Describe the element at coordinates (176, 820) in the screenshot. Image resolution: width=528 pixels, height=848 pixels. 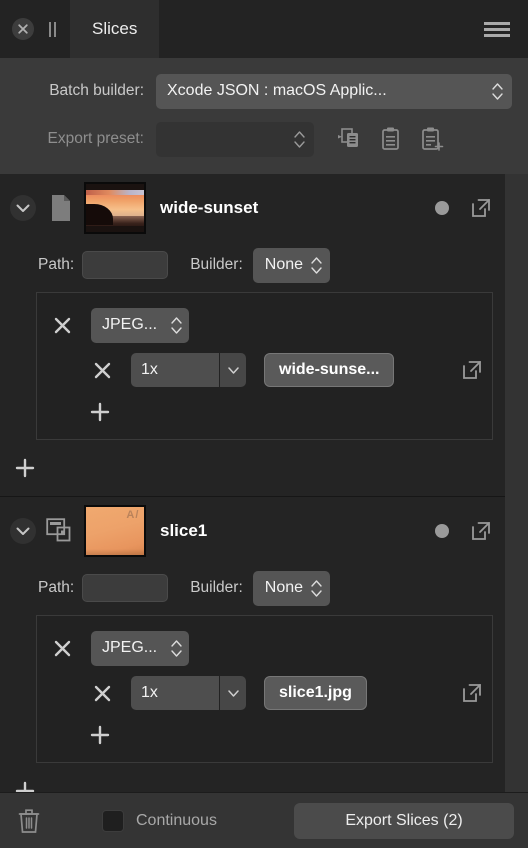
I see `continuous-label: Continuous` at that location.